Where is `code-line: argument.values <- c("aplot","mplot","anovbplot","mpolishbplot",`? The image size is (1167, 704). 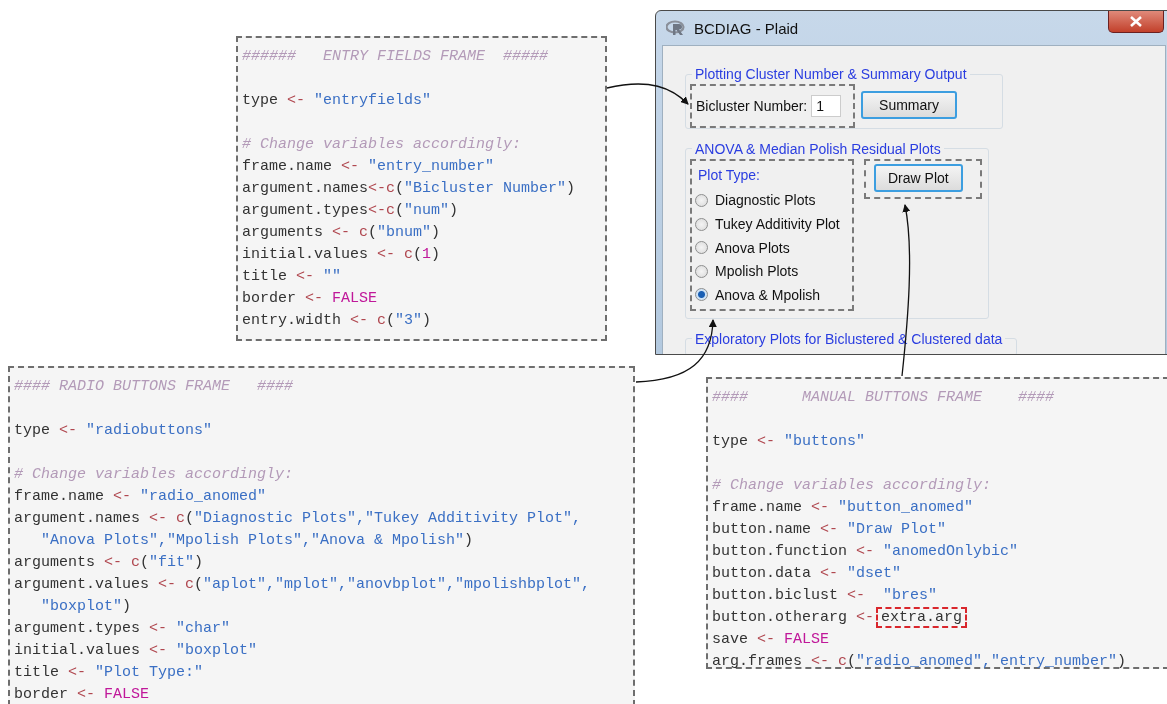
code-line: argument.values <- c("aplot","mplot","anovbplot","mpolishbplot", is located at coordinates (302, 585).